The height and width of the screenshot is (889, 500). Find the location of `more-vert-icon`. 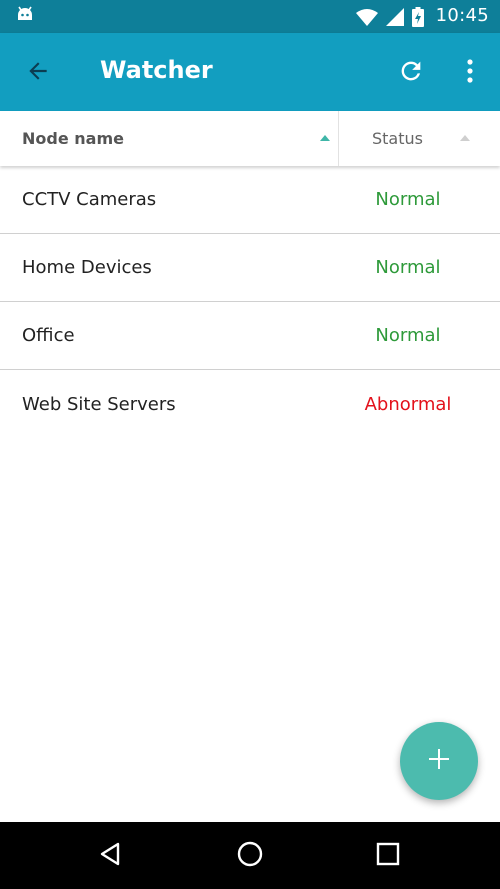

more-vert-icon is located at coordinates (470, 73).